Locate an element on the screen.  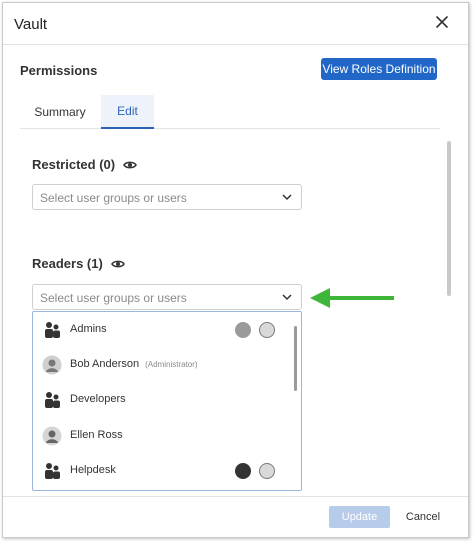
readers-label: Readers (1) is located at coordinates (67, 263).